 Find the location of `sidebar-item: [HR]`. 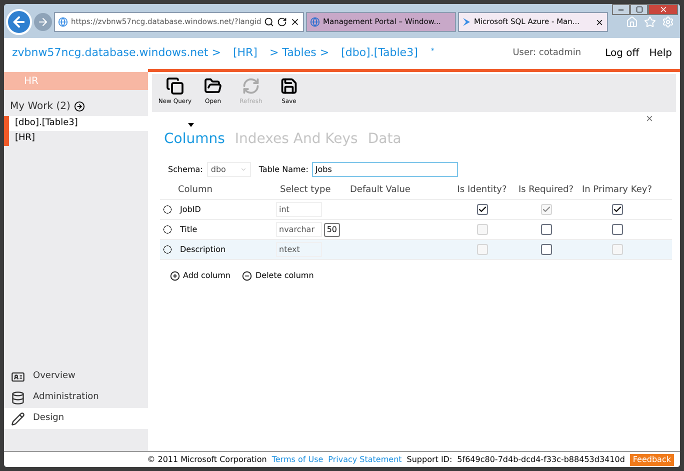

sidebar-item: [HR] is located at coordinates (76, 138).